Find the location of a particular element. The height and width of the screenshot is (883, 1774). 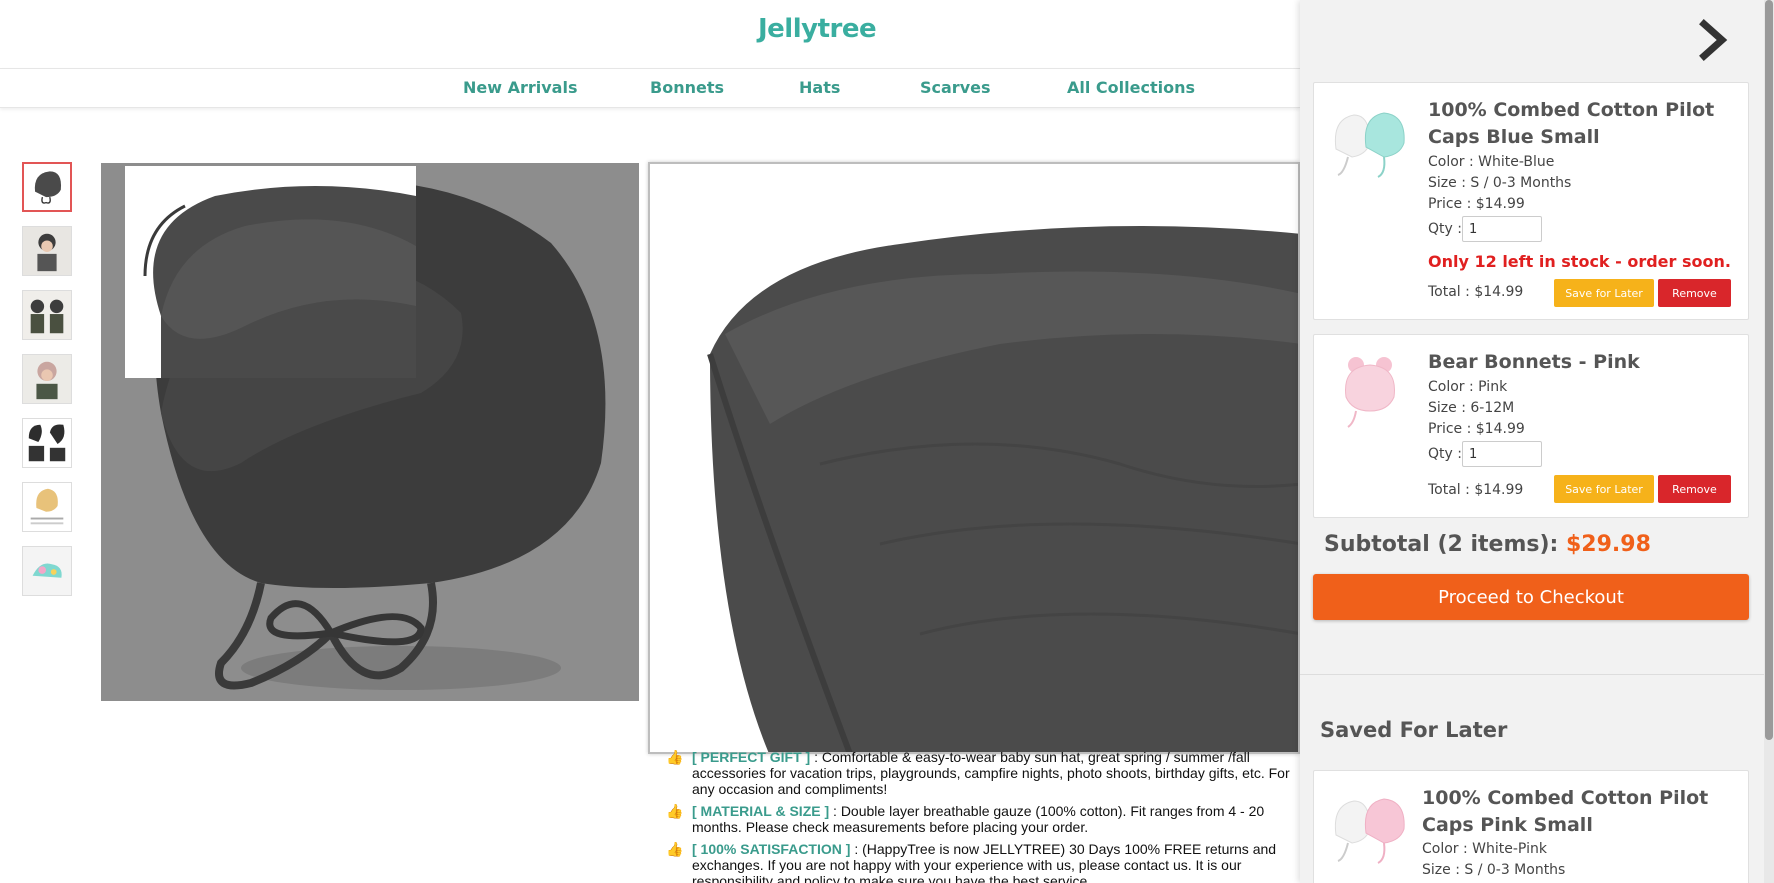

subtotal-amount: $29.98 is located at coordinates (1608, 544).